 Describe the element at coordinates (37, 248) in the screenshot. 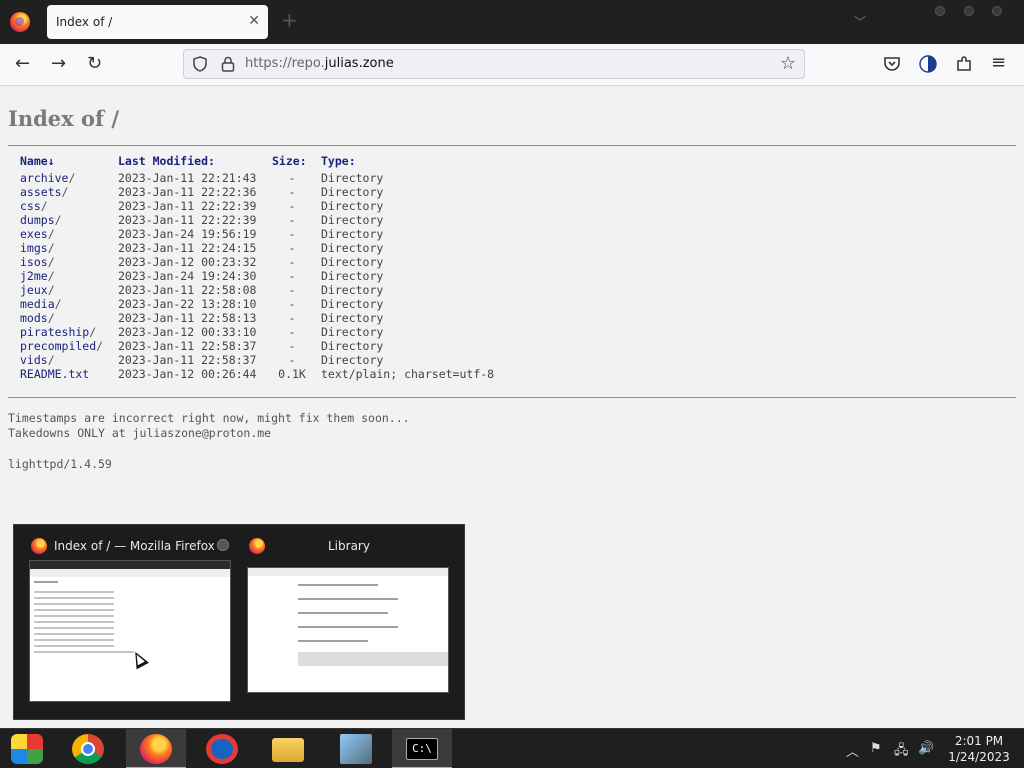

I see `entry-link: imgs/` at that location.